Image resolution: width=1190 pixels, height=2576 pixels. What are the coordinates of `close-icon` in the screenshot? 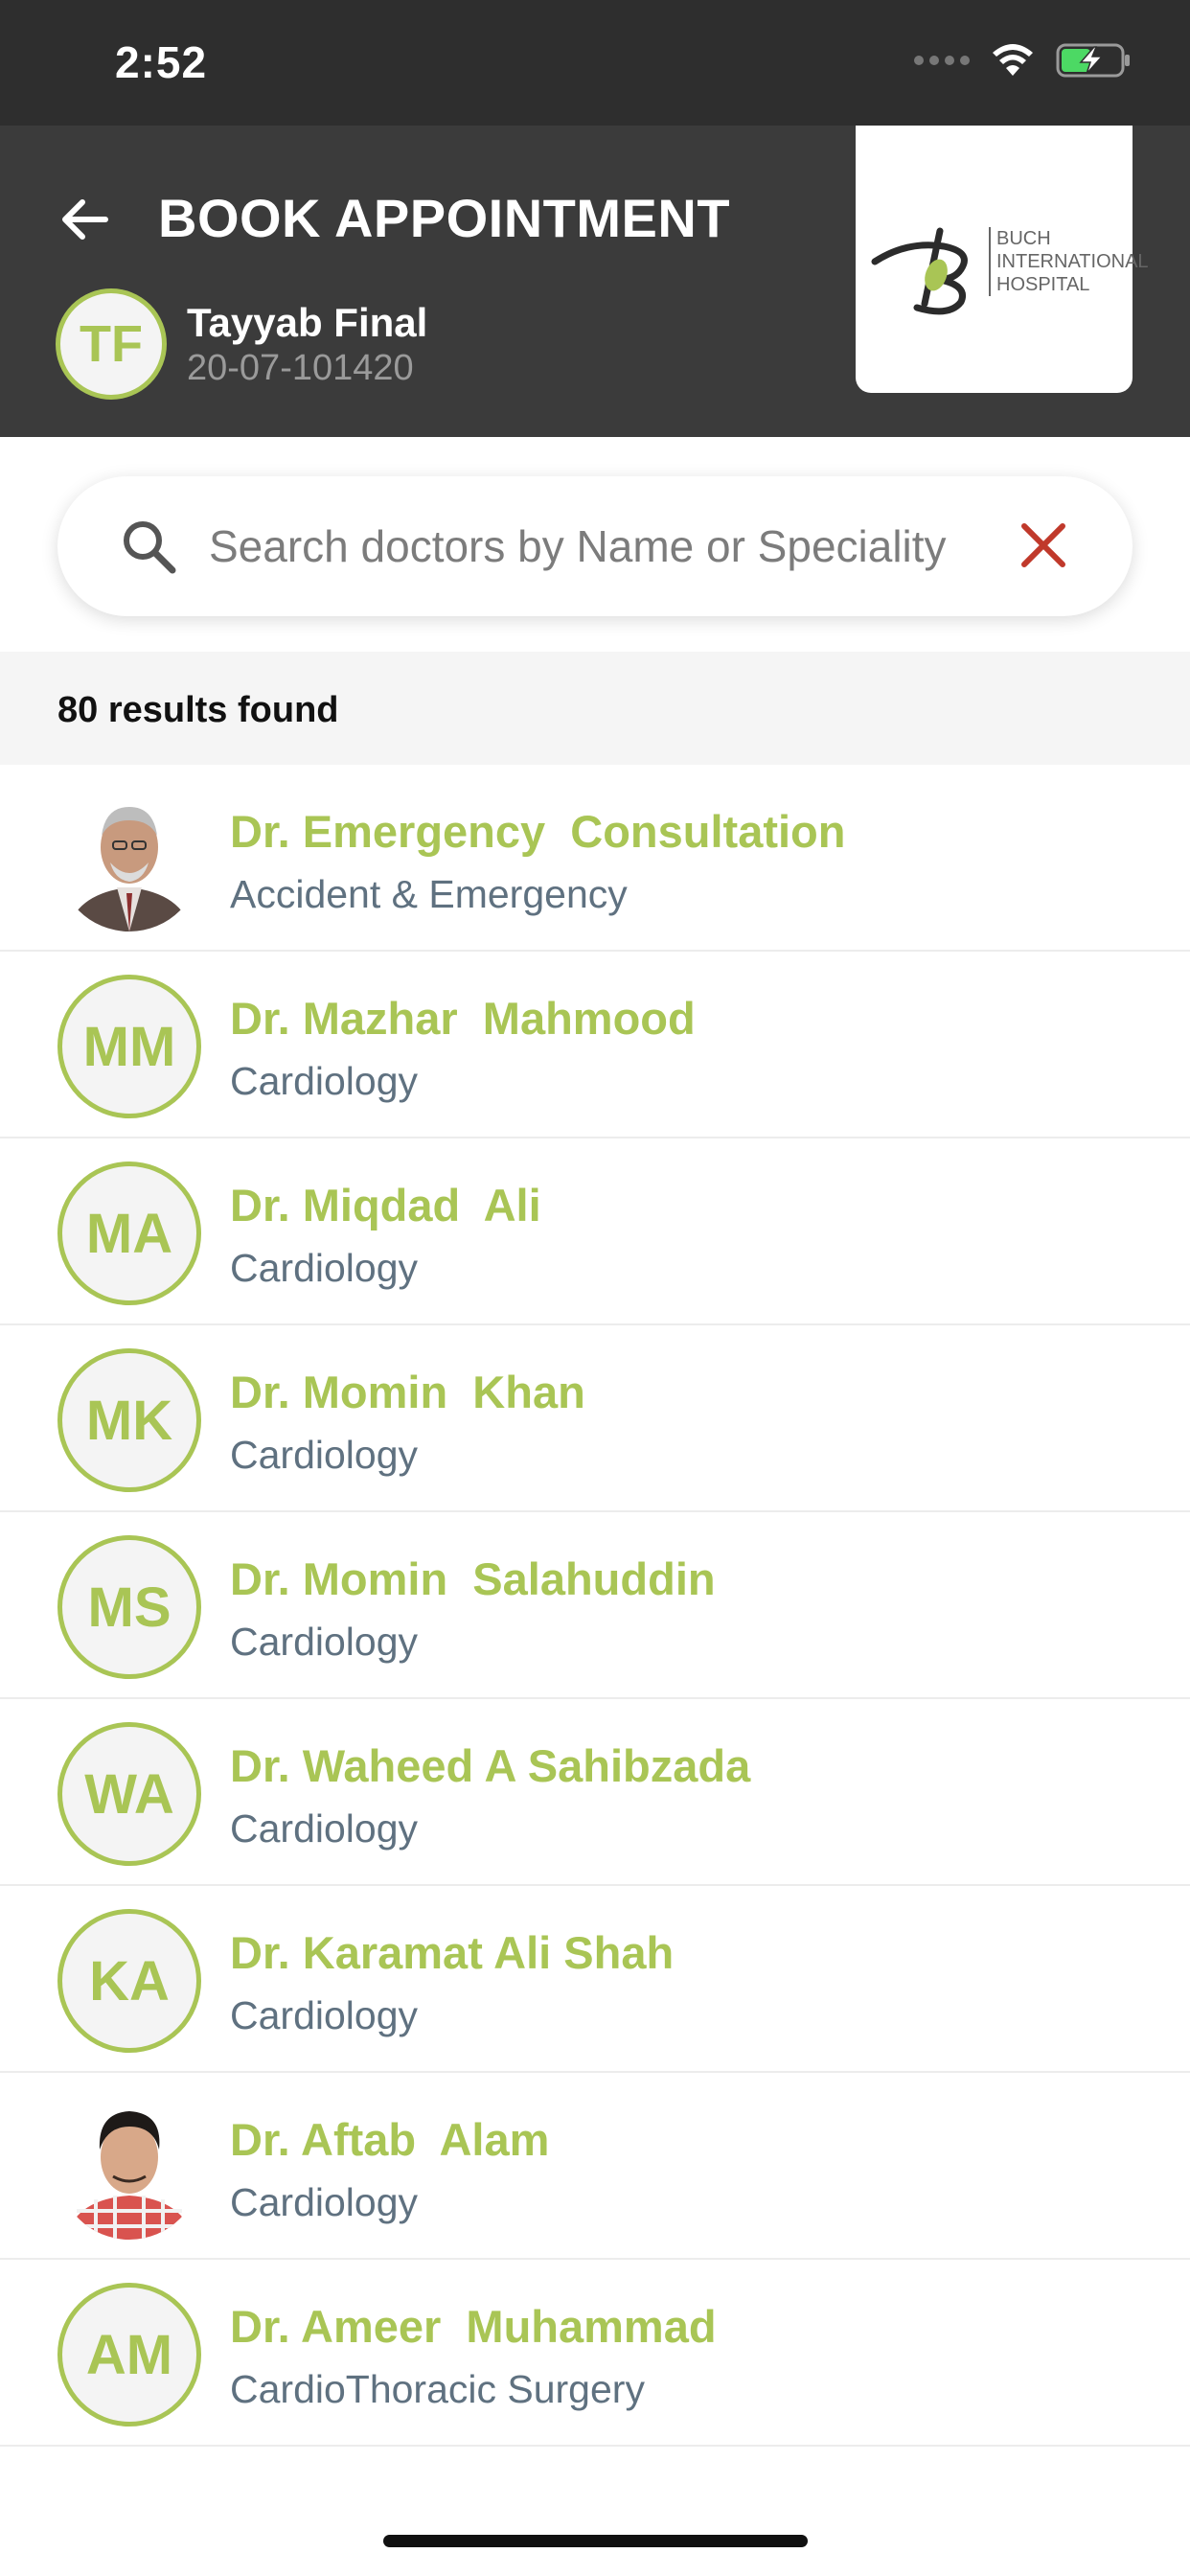 It's located at (1043, 545).